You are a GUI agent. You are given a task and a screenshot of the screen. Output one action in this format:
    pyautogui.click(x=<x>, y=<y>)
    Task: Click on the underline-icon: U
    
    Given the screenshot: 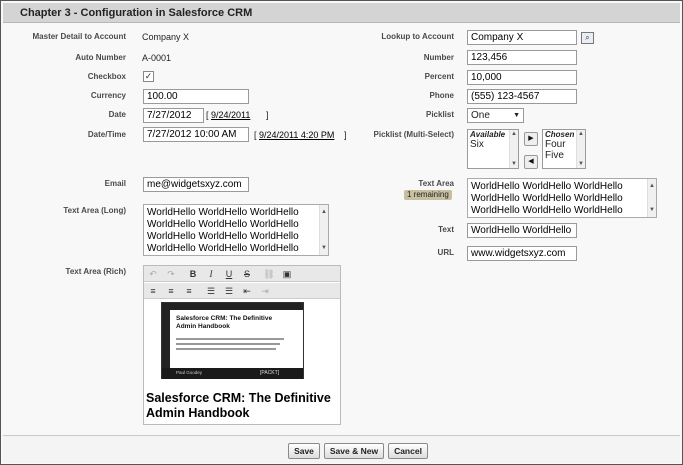 What is the action you would take?
    pyautogui.click(x=229, y=274)
    